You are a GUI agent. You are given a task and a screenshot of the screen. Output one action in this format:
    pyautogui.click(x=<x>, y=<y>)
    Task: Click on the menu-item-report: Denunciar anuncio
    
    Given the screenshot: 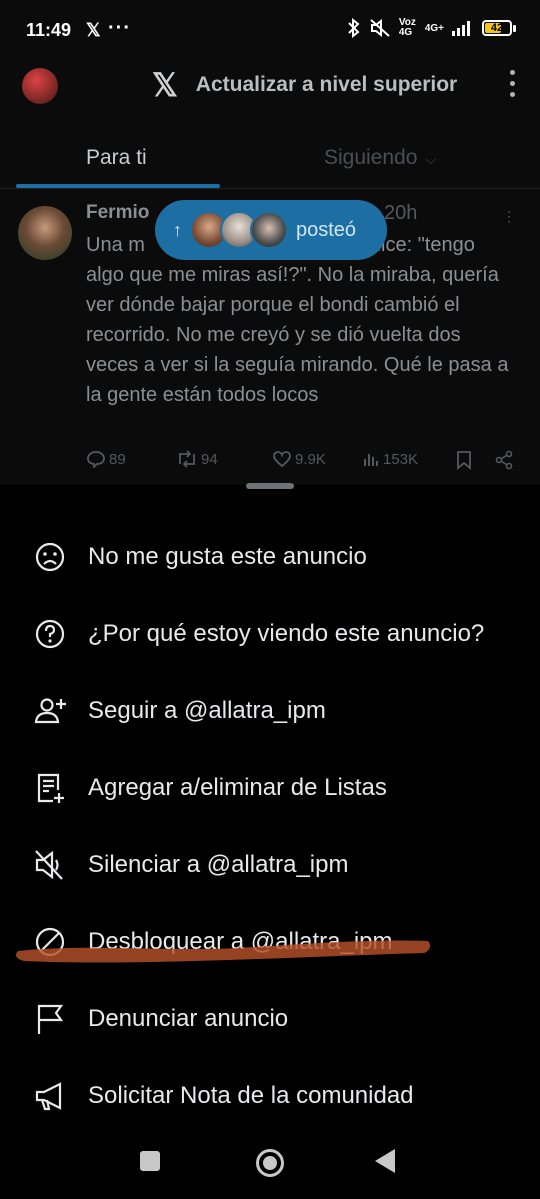 What is the action you would take?
    pyautogui.click(x=270, y=1019)
    